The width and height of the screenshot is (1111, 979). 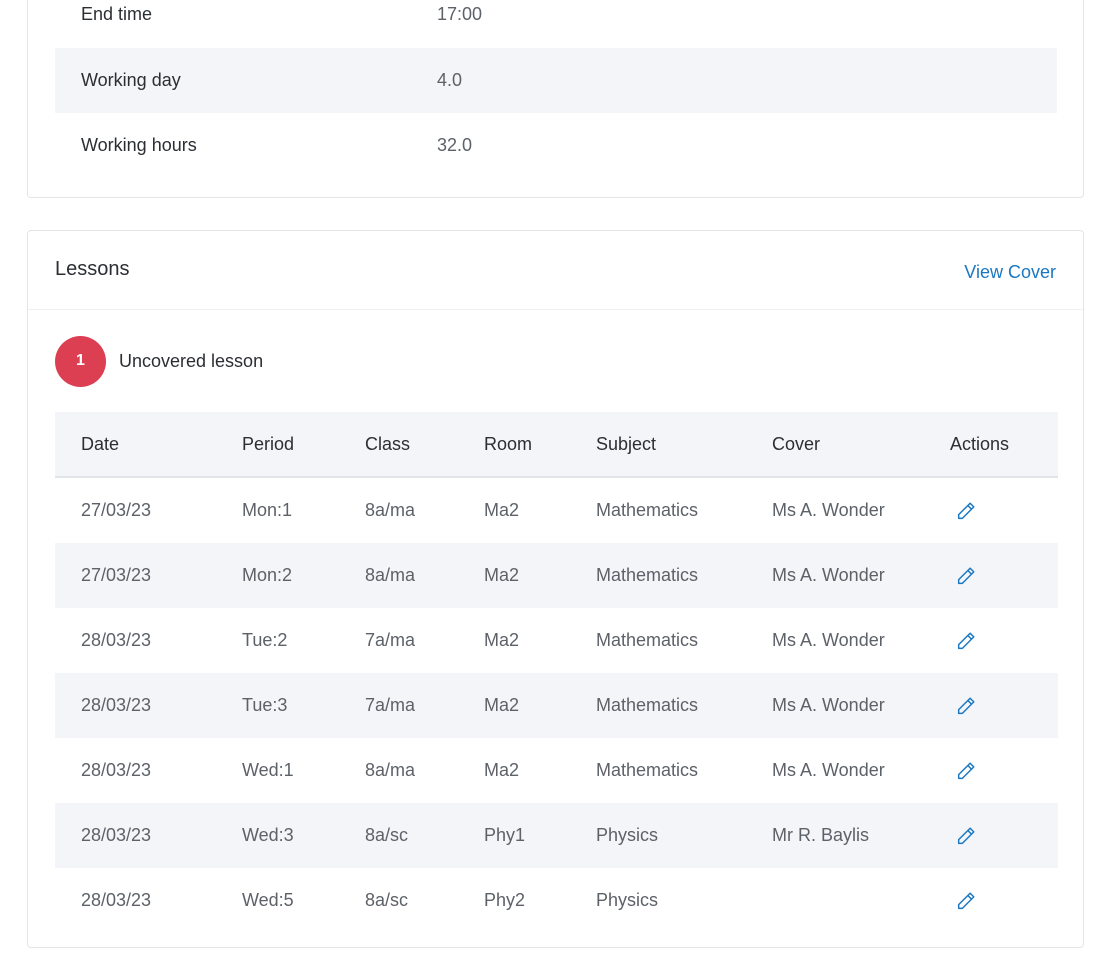 What do you see at coordinates (1010, 272) in the screenshot?
I see `view-cover-link: View Cover` at bounding box center [1010, 272].